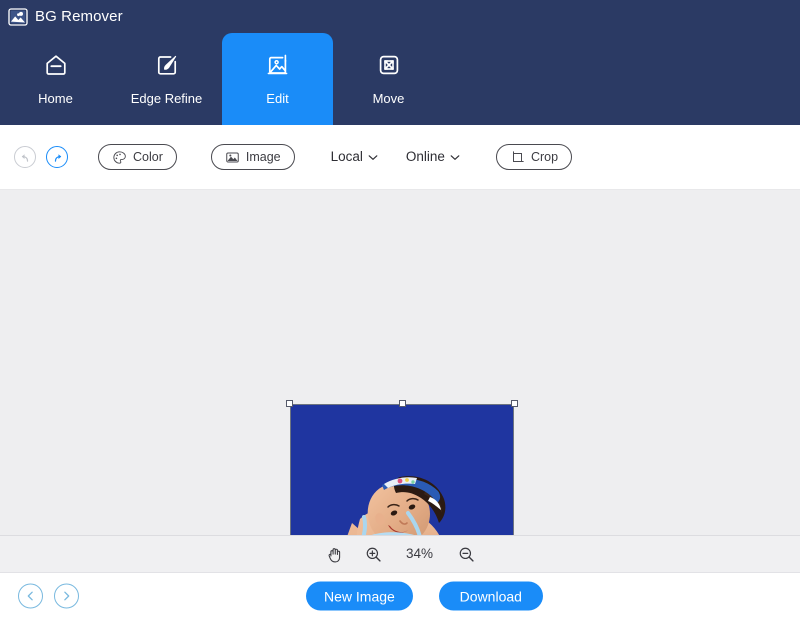  I want to click on home-icon, so click(55, 65).